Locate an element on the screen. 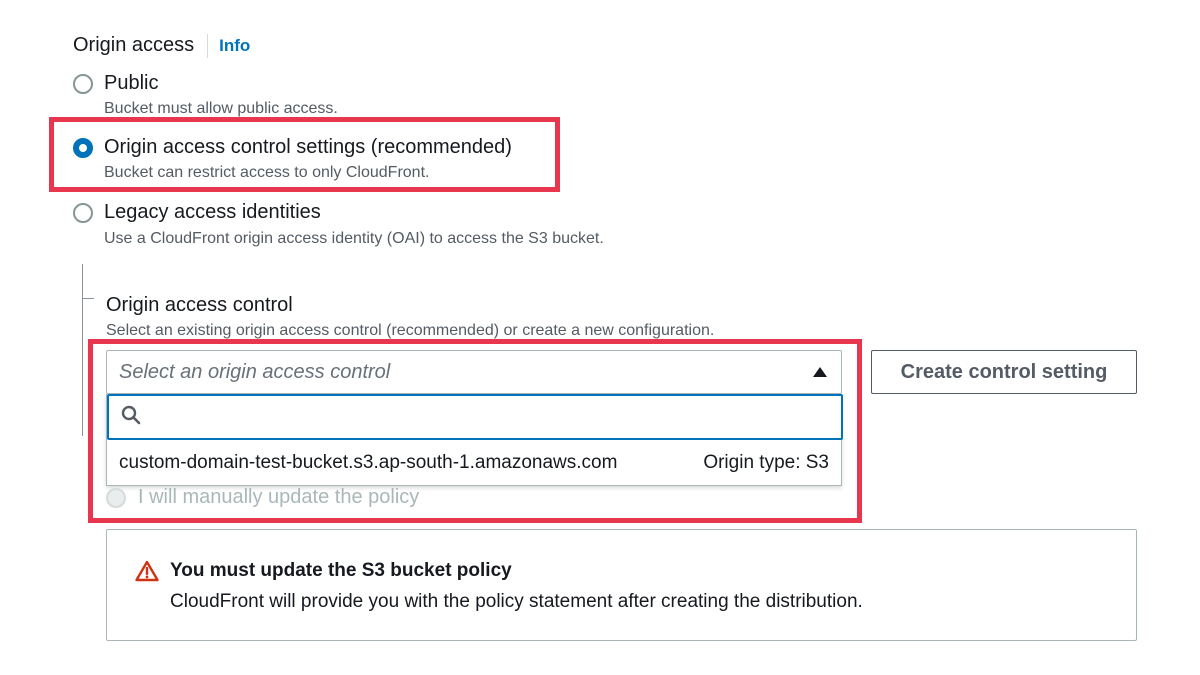 This screenshot has width=1200, height=675. radio-oac is located at coordinates (83, 147).